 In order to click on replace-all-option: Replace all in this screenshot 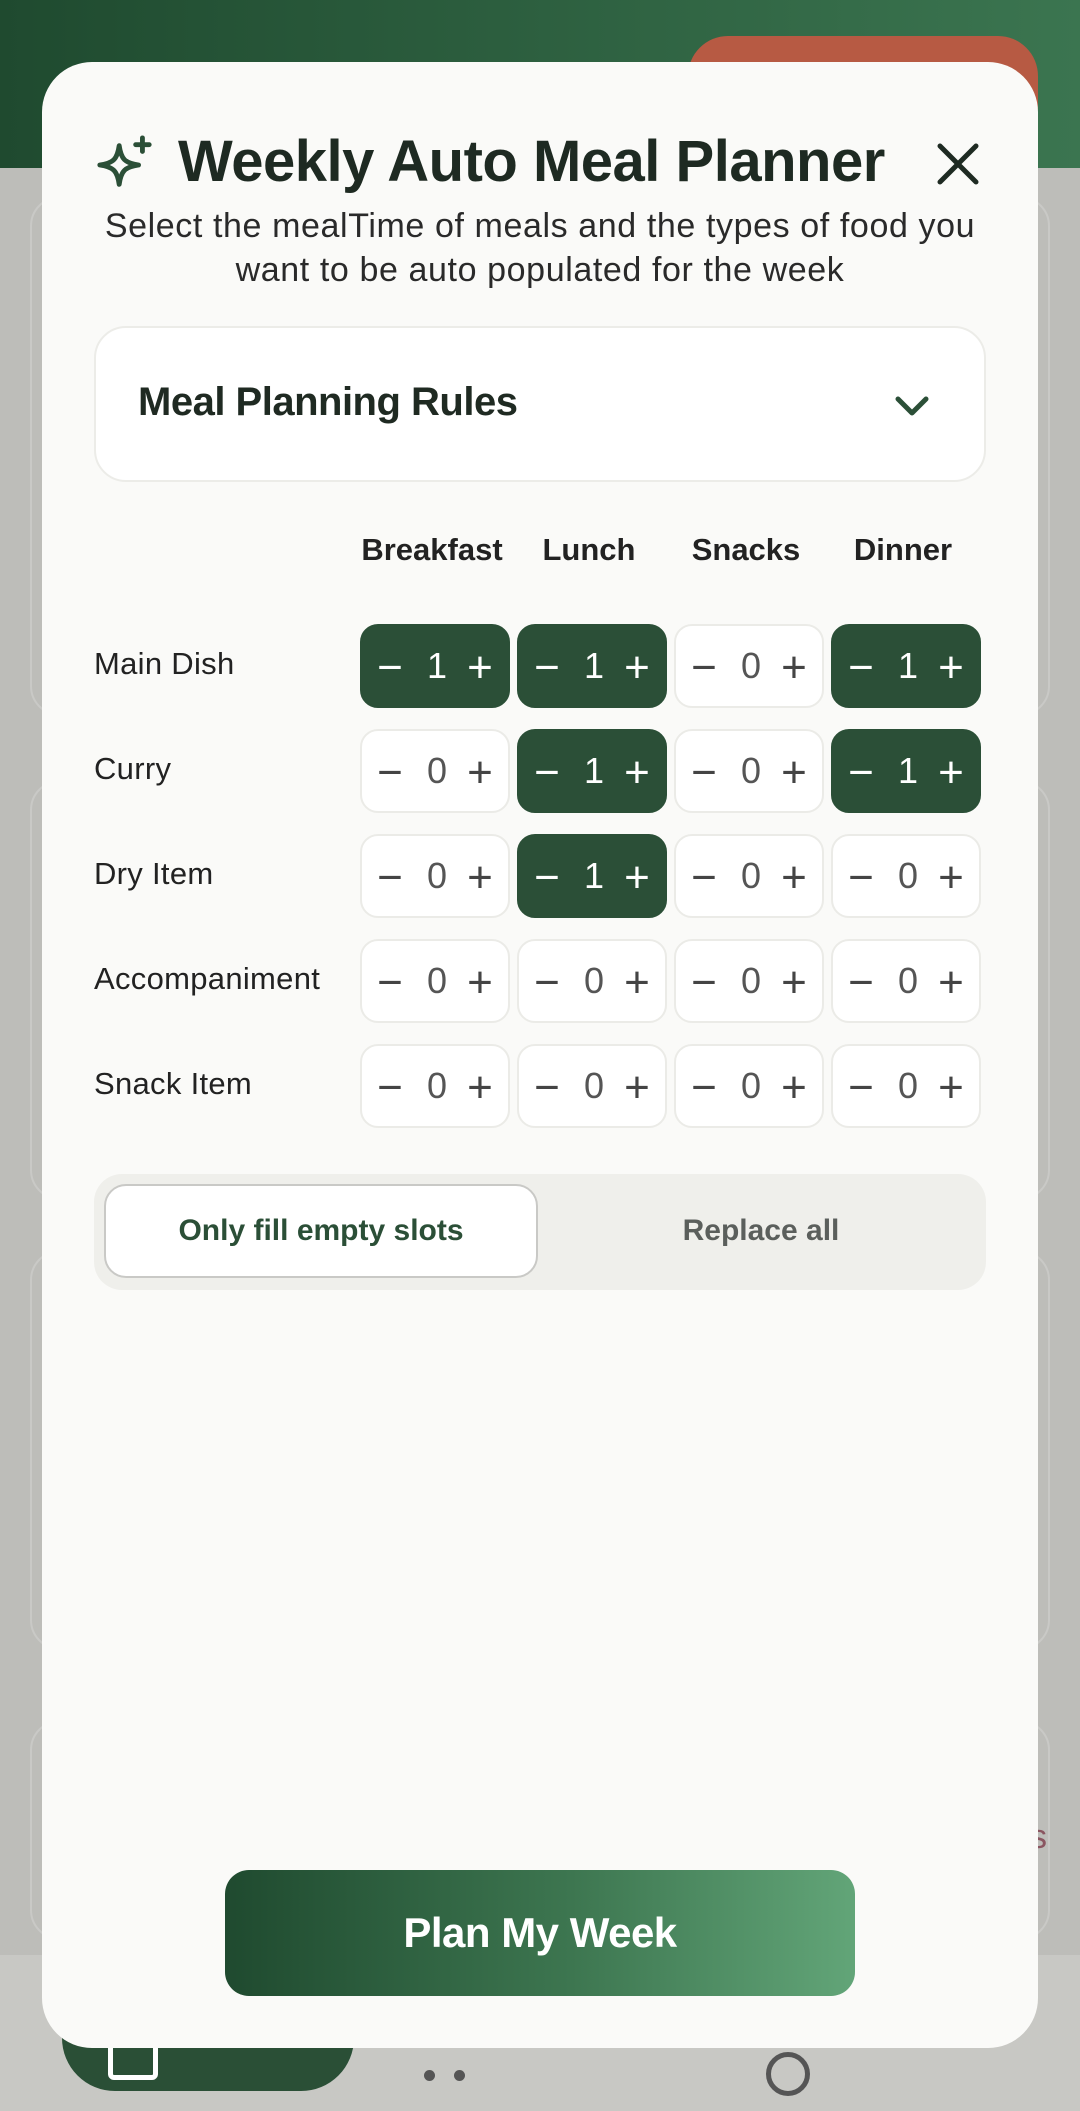, I will do `click(761, 1231)`.